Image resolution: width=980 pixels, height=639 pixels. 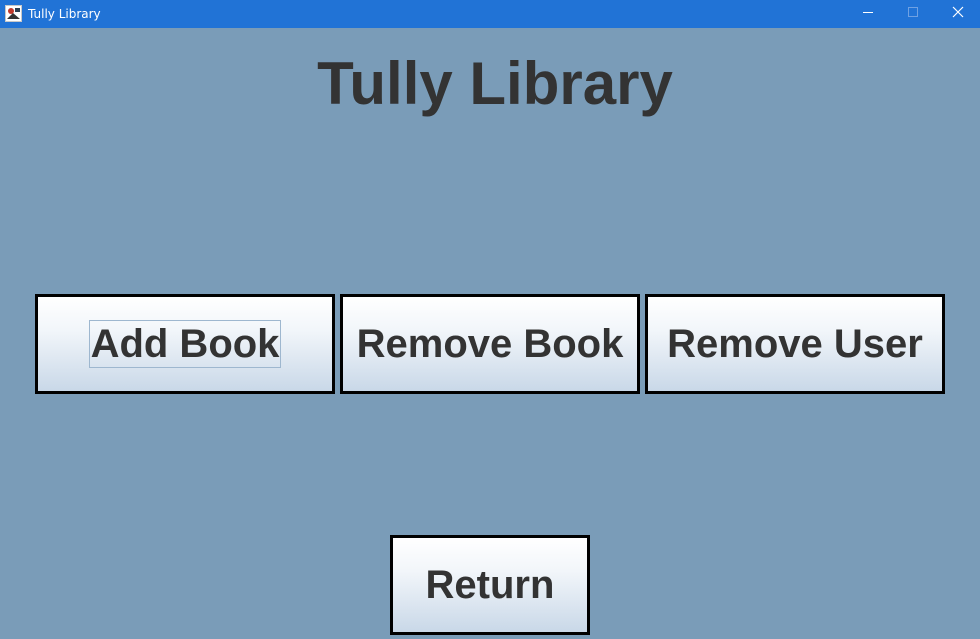 I want to click on remove-user-button: Remove User, so click(x=795, y=344).